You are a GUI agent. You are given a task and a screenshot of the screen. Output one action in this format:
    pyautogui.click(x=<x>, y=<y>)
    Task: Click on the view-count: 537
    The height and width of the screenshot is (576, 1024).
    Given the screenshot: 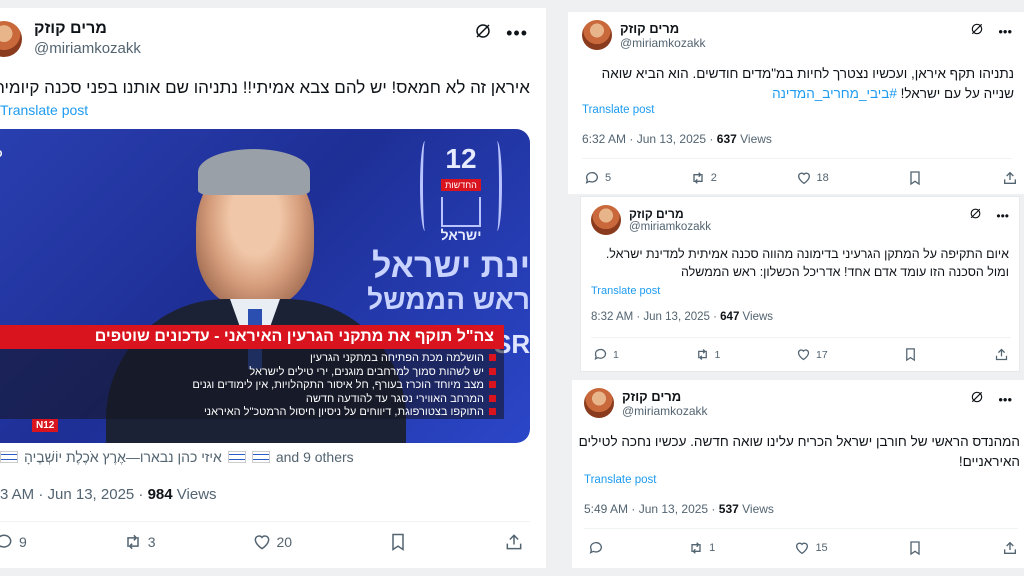 What is the action you would take?
    pyautogui.click(x=728, y=509)
    